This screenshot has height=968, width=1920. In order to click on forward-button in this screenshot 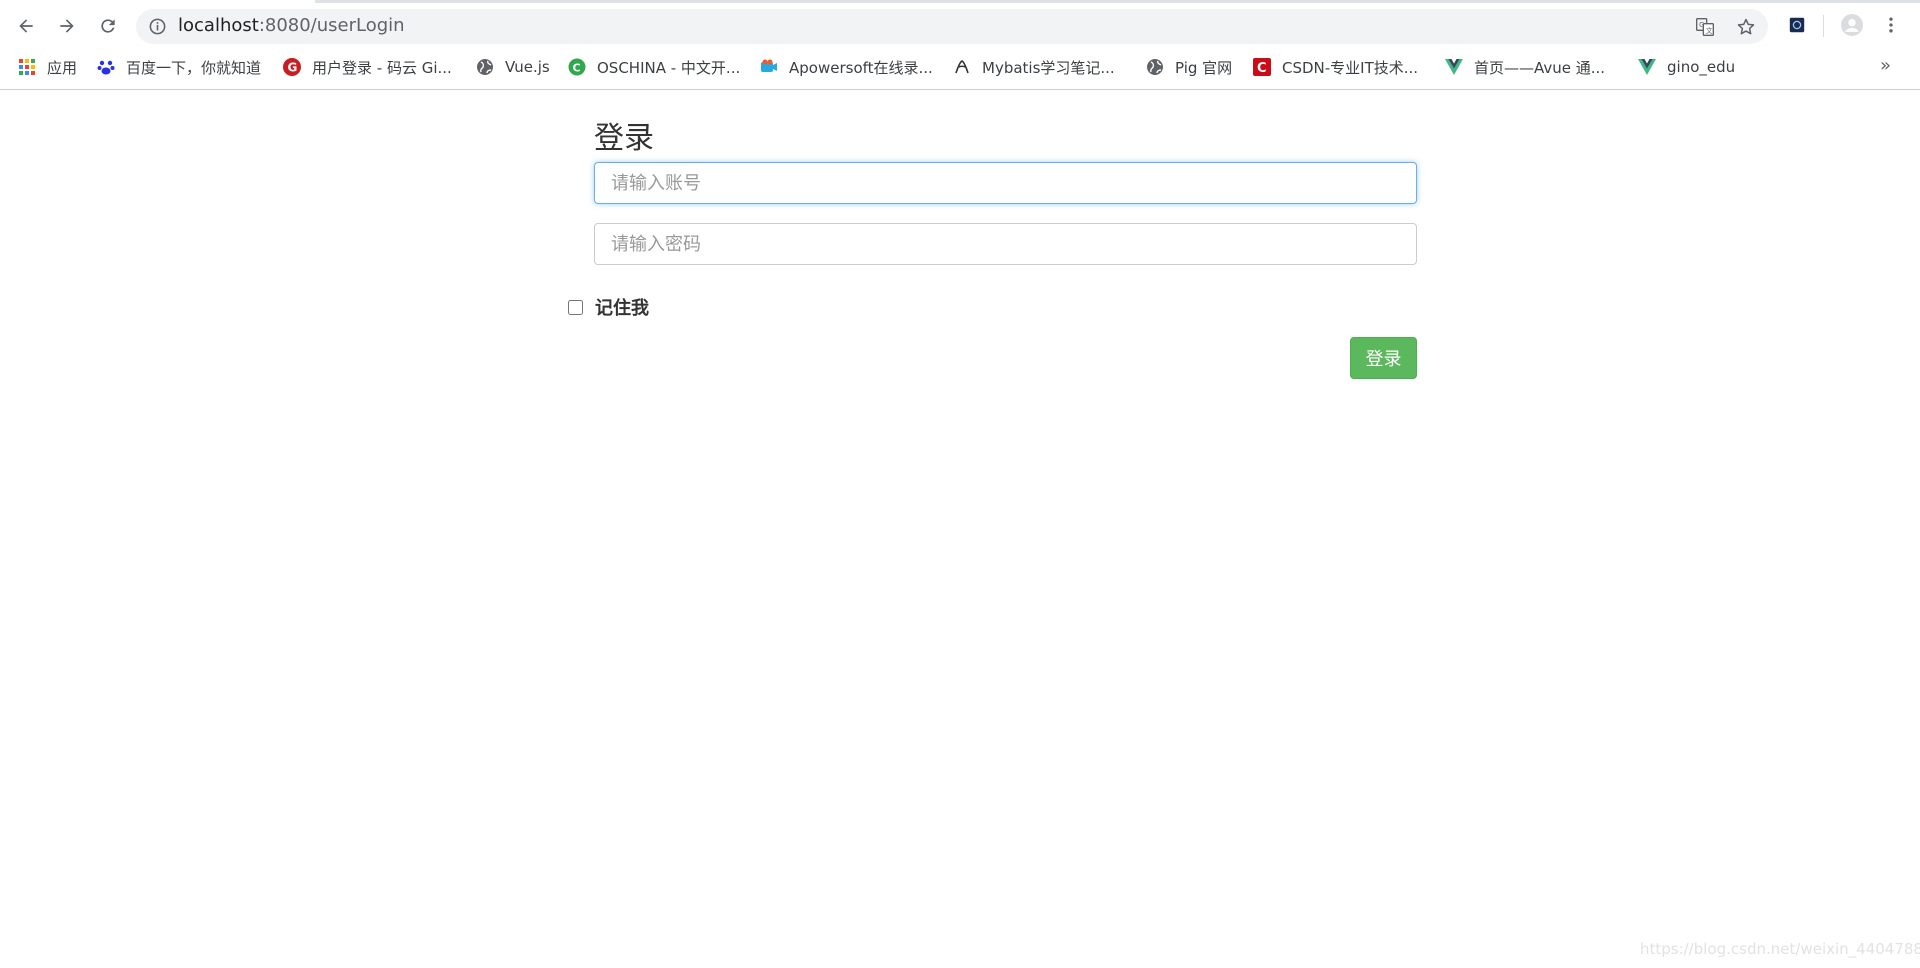, I will do `click(67, 26)`.